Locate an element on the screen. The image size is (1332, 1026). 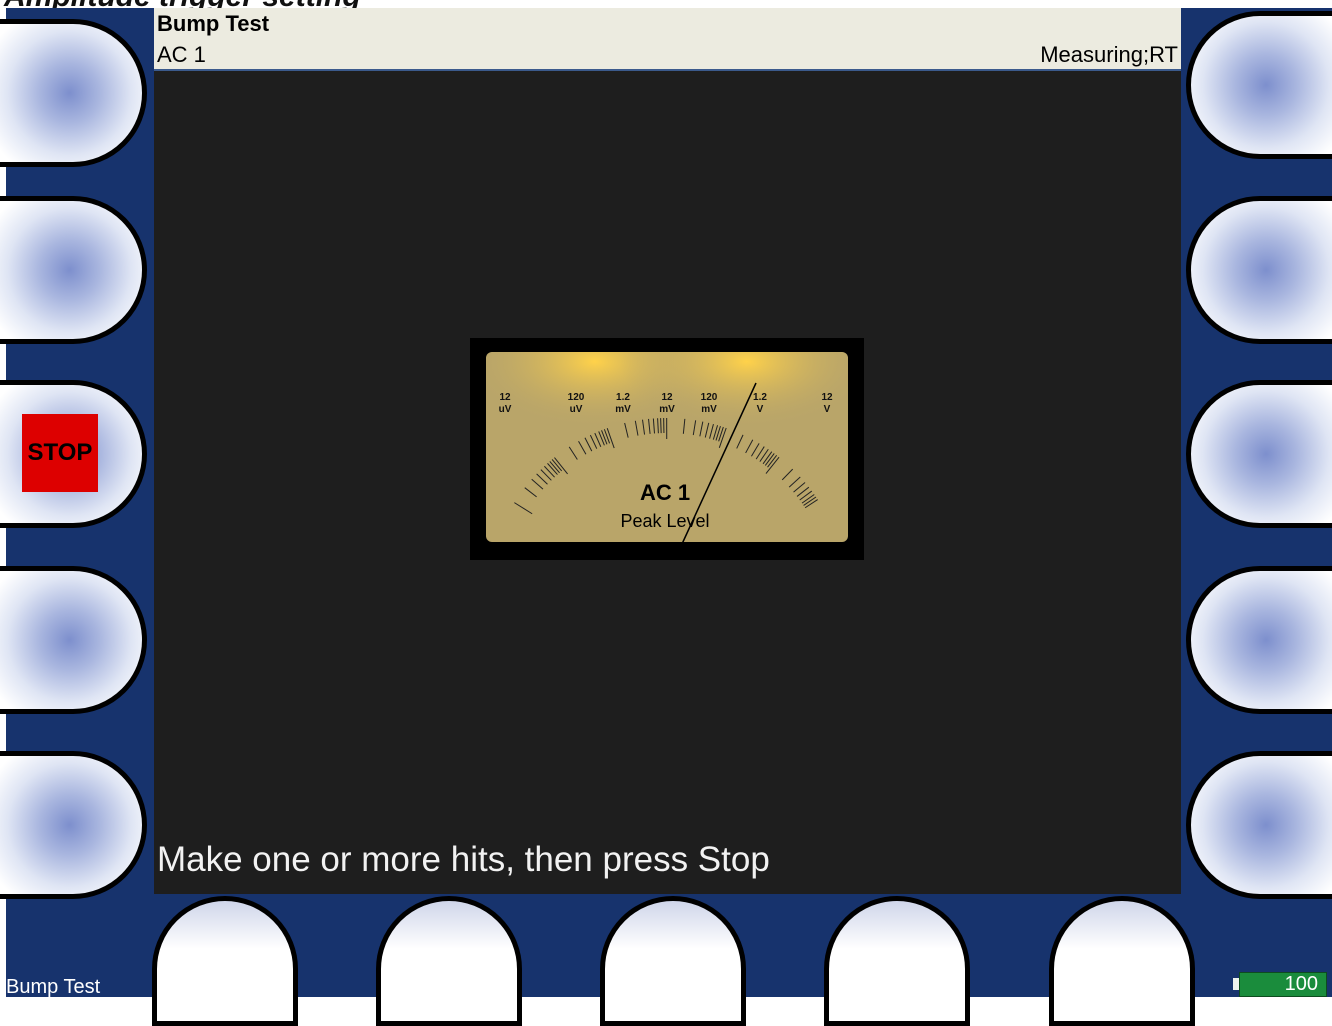
meter-channel-label: AC 1 is located at coordinates (665, 492).